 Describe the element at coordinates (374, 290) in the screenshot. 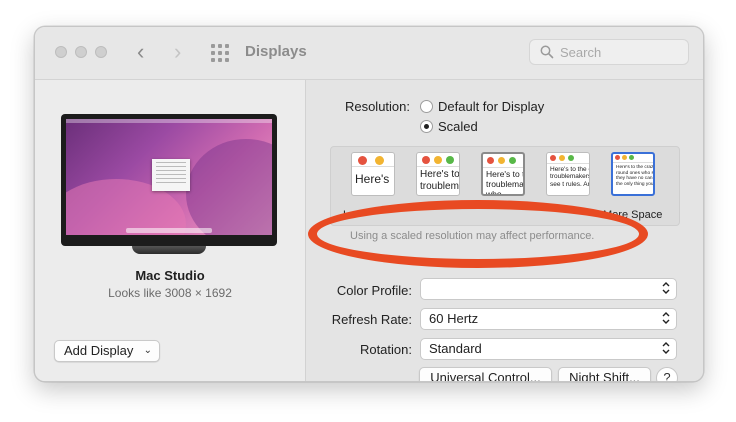

I see `color-profile-label: Color Profile:` at that location.